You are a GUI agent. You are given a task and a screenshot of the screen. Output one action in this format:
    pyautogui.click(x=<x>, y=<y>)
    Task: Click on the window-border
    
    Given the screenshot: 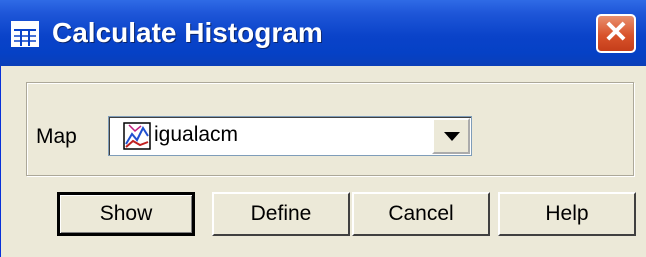 What is the action you would take?
    pyautogui.click(x=5, y=161)
    